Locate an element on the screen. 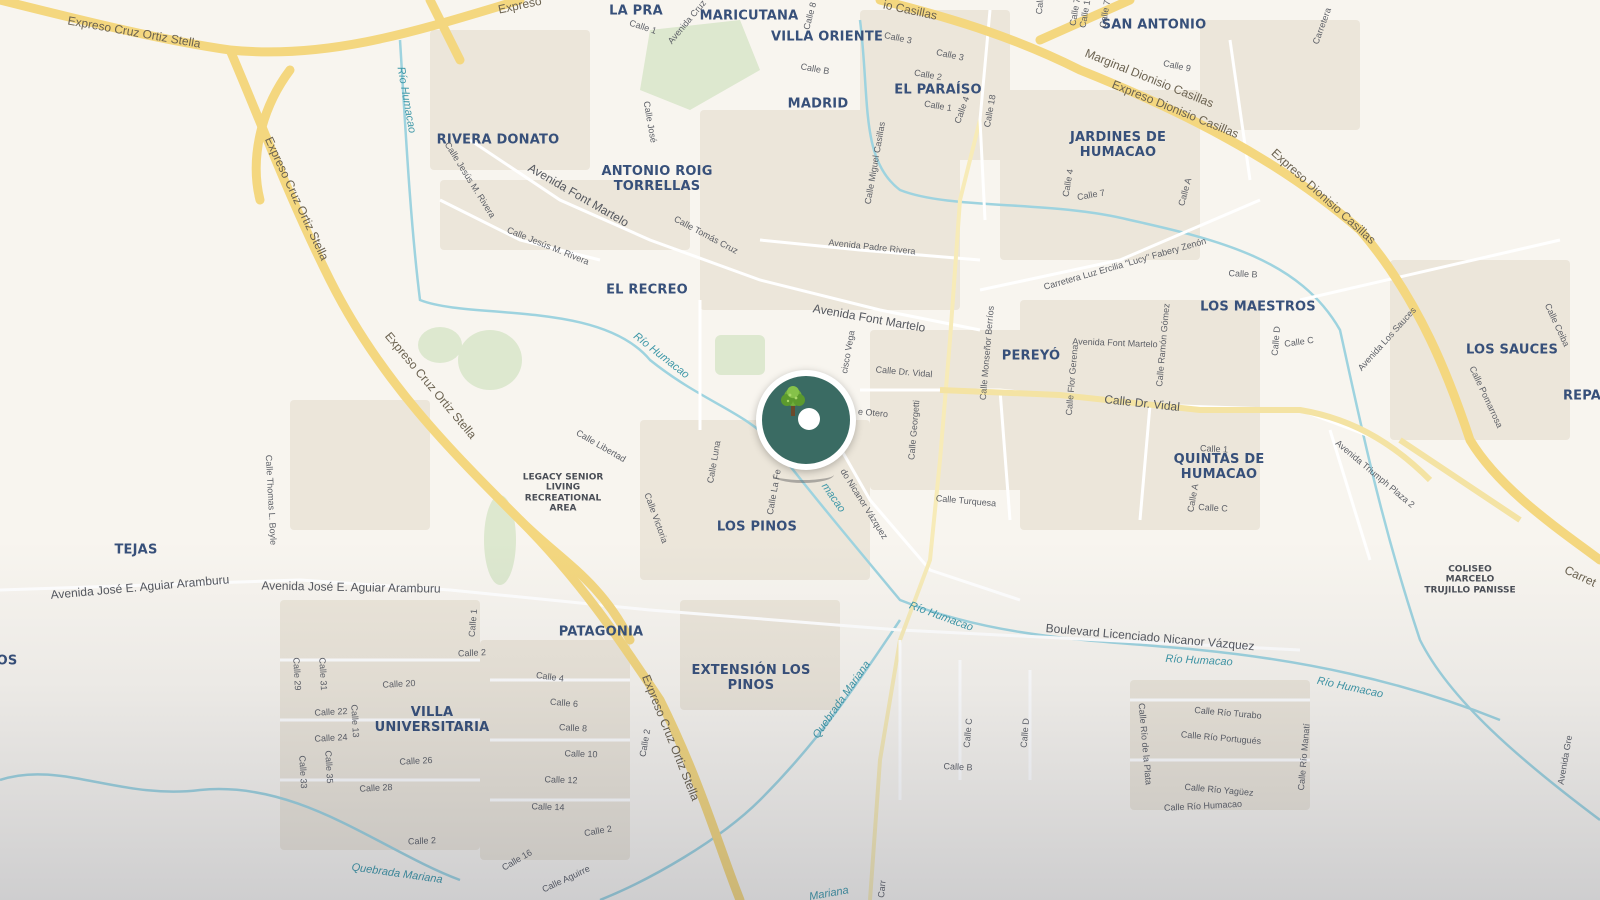  label-madrid: MADRID is located at coordinates (818, 104).